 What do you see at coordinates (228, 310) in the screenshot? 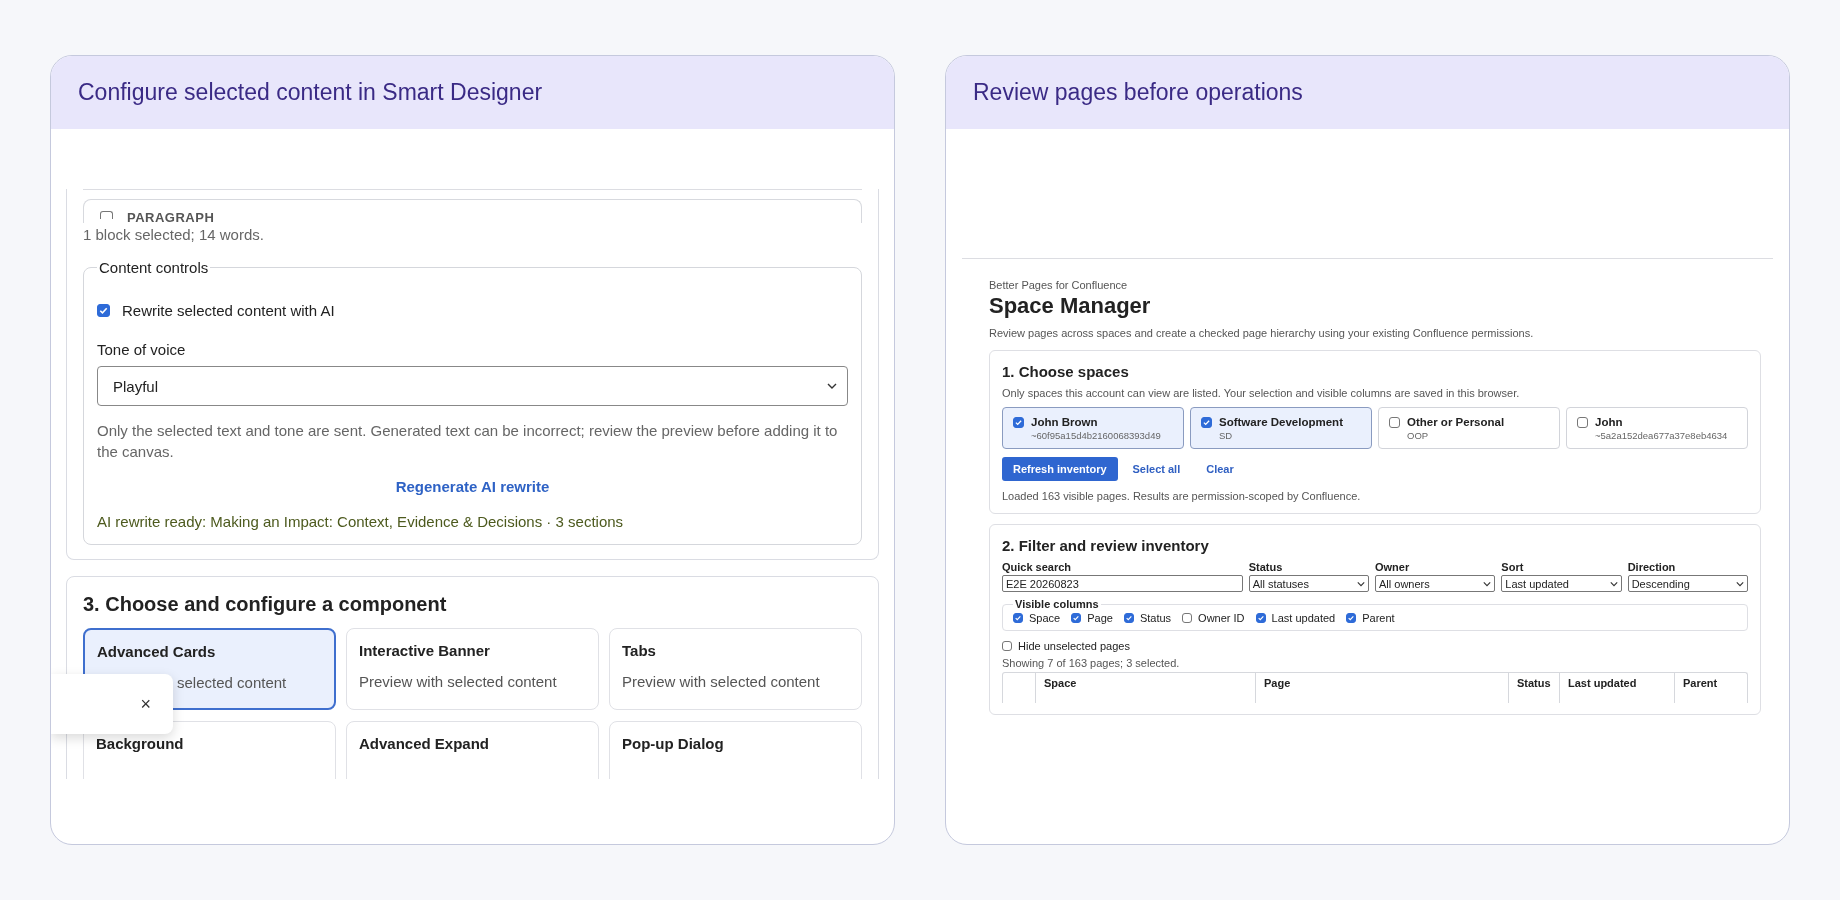
I see `checkbox-label: Rewrite selected content with AI` at bounding box center [228, 310].